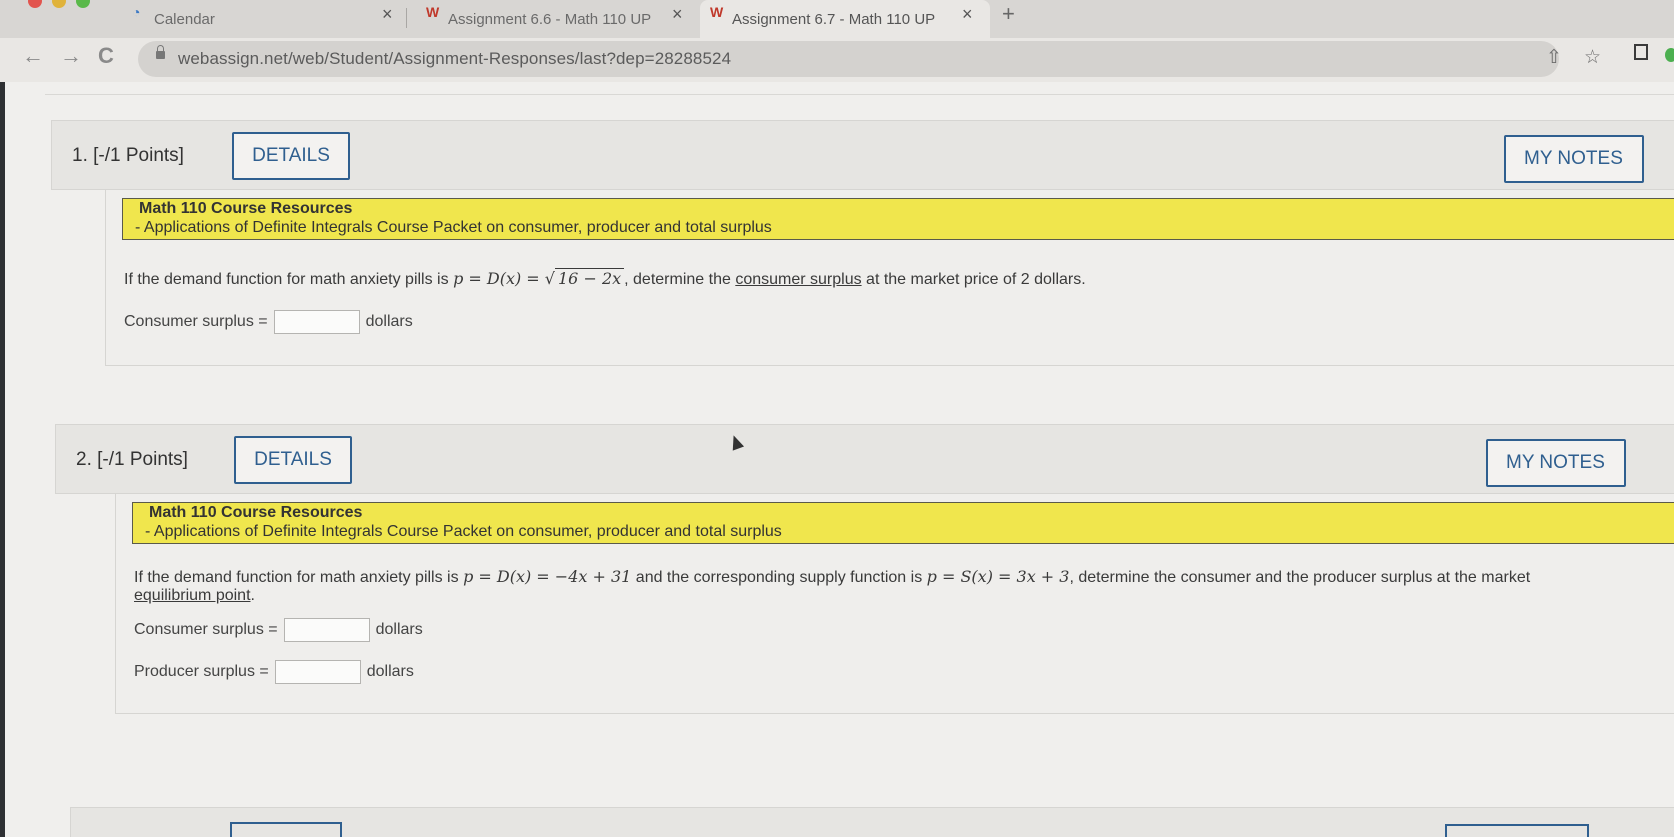 This screenshot has height=837, width=1674. I want to click on tab-title: Assignment 6.7 - Math 110 UP, so click(834, 19).